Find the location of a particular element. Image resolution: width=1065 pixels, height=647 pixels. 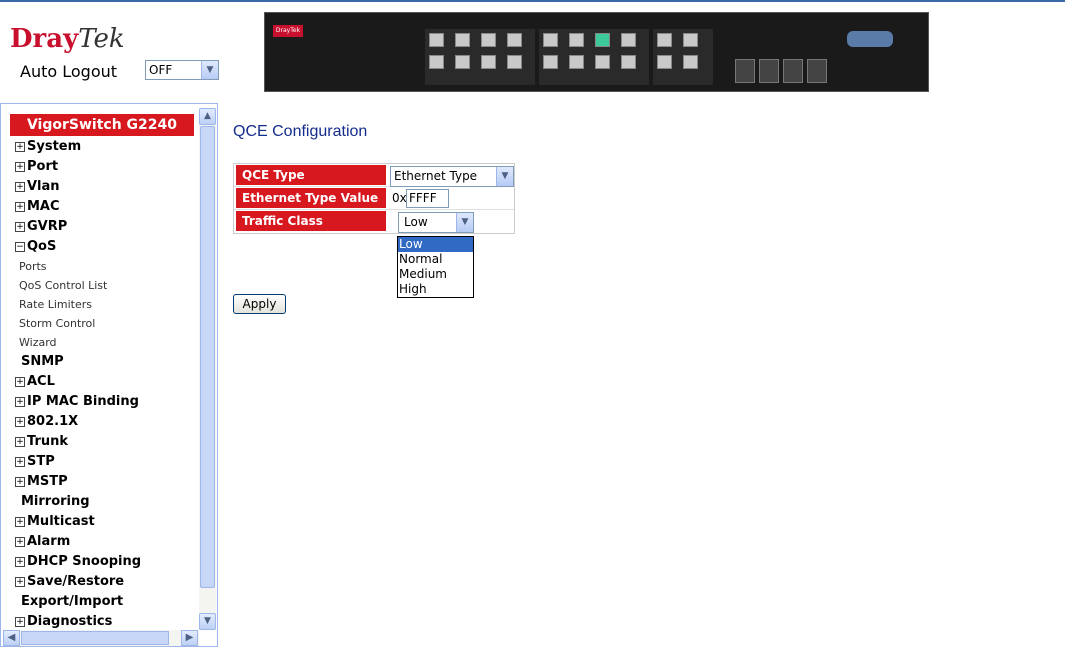

qce-type-select: Ethernet Type ▼ is located at coordinates (452, 176).